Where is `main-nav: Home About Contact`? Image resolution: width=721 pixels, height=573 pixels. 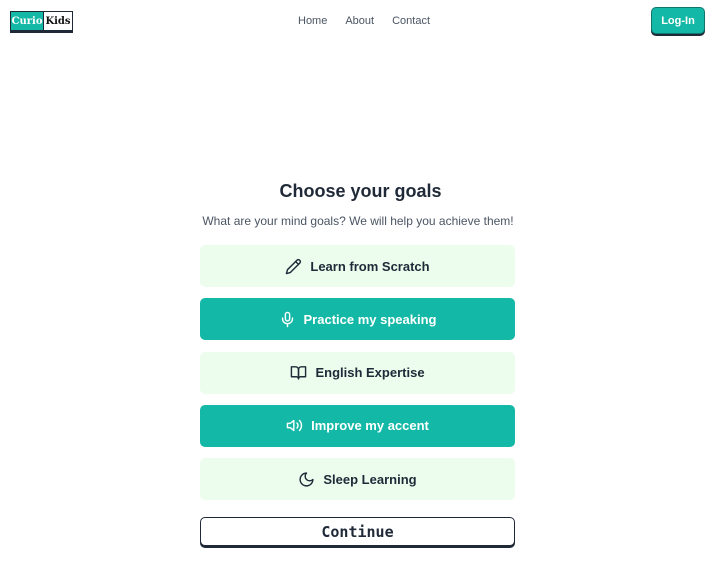
main-nav: Home About Contact is located at coordinates (364, 21).